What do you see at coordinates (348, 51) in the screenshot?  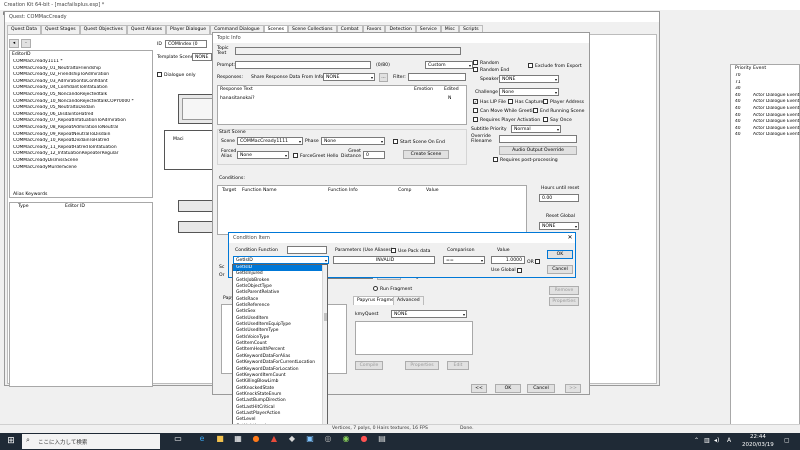 I see `topic-text-field` at bounding box center [348, 51].